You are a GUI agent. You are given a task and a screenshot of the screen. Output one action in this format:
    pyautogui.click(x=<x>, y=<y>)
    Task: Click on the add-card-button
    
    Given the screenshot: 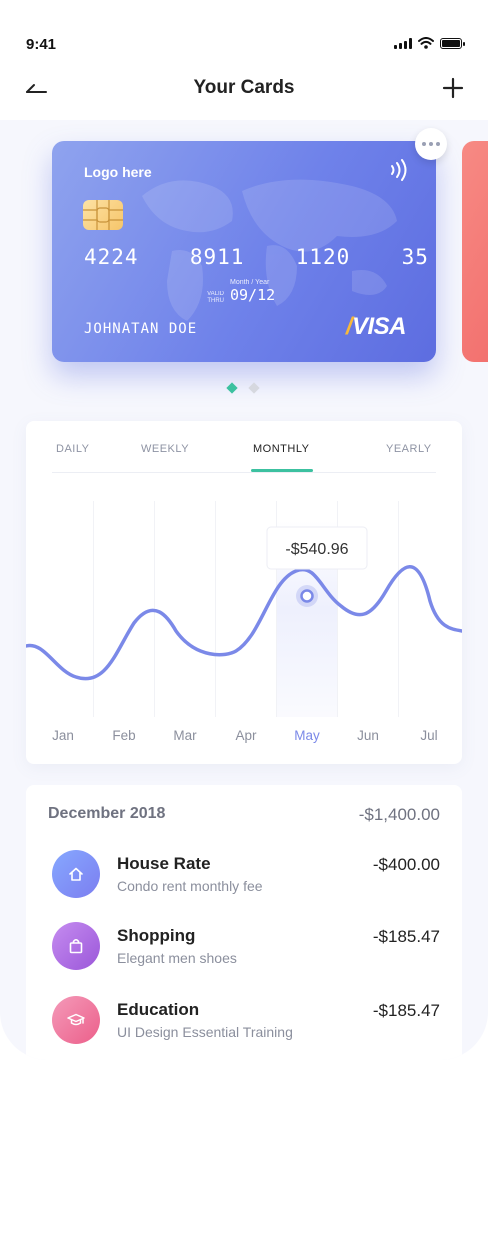 What is the action you would take?
    pyautogui.click(x=453, y=88)
    